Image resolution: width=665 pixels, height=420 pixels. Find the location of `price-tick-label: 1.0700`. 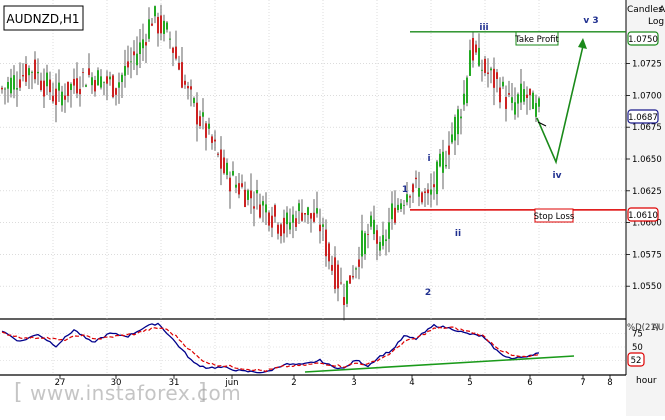

price-tick-label: 1.0700 is located at coordinates (647, 96).